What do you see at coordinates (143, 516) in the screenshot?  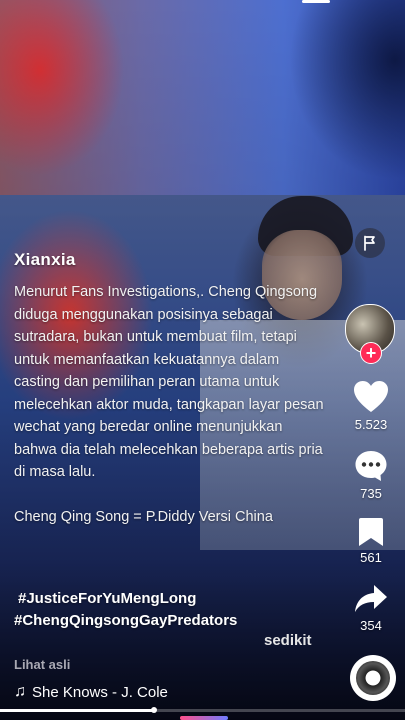 I see `caption-paragraph: Cheng Qing Song = P.Diddy Versi China` at bounding box center [143, 516].